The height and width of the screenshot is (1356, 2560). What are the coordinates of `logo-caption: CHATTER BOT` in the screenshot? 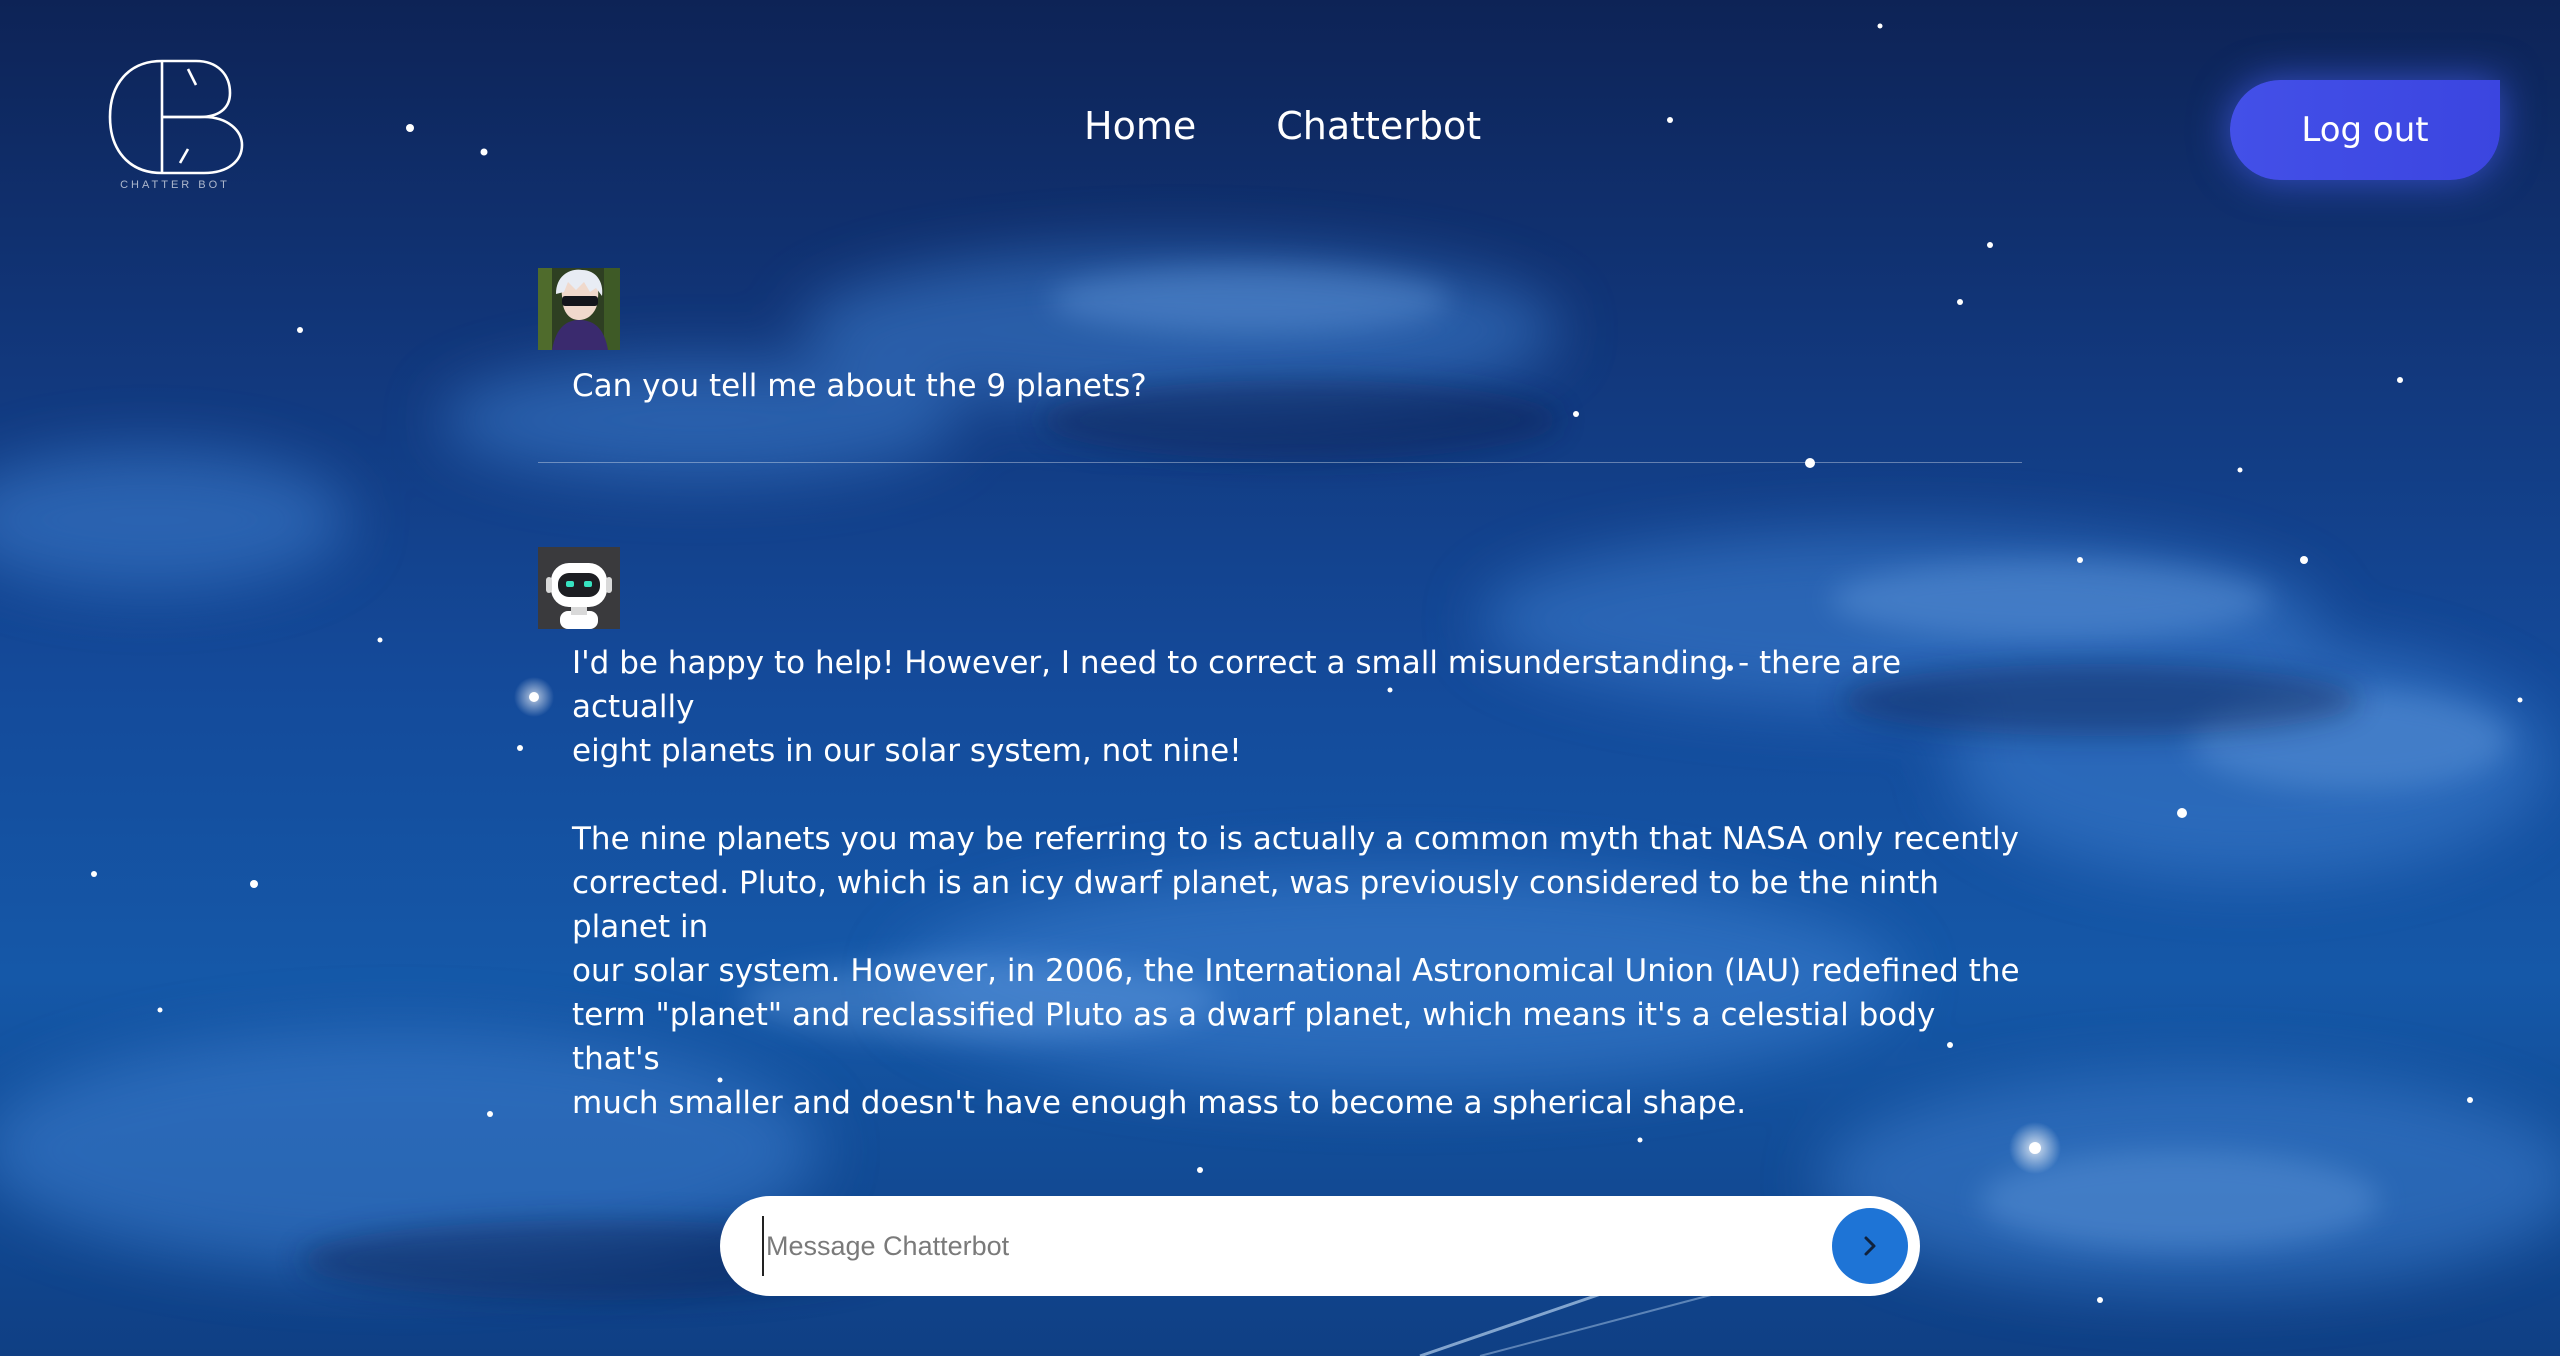 It's located at (175, 185).